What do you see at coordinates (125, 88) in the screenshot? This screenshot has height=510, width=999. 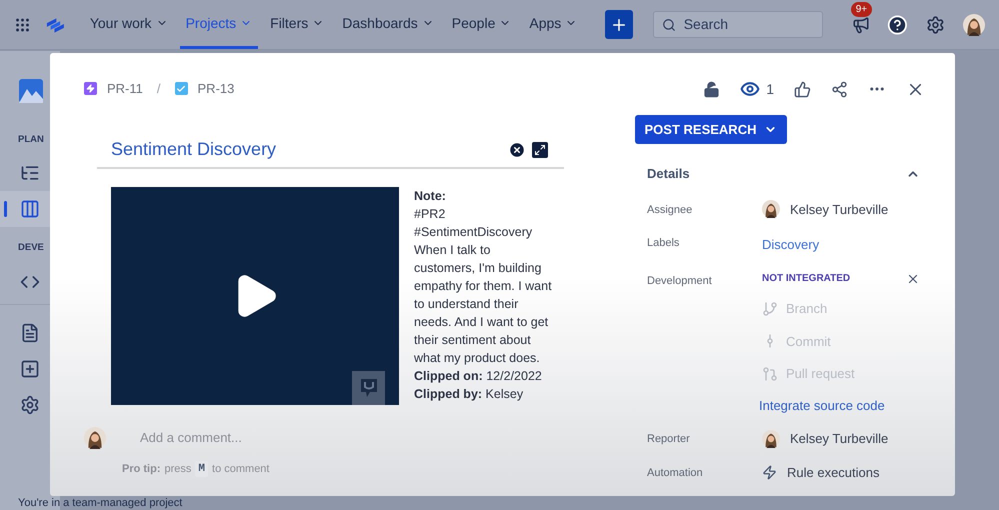 I see `breadcrumb-link: PR-11` at bounding box center [125, 88].